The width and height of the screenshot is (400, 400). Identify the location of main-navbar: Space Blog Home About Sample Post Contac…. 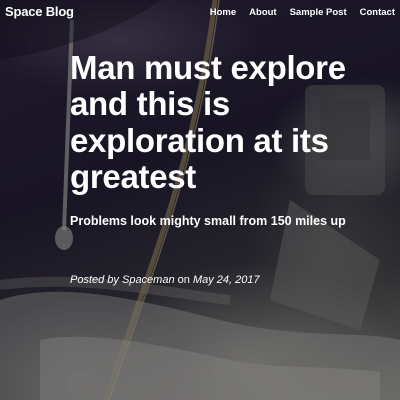
(200, 11).